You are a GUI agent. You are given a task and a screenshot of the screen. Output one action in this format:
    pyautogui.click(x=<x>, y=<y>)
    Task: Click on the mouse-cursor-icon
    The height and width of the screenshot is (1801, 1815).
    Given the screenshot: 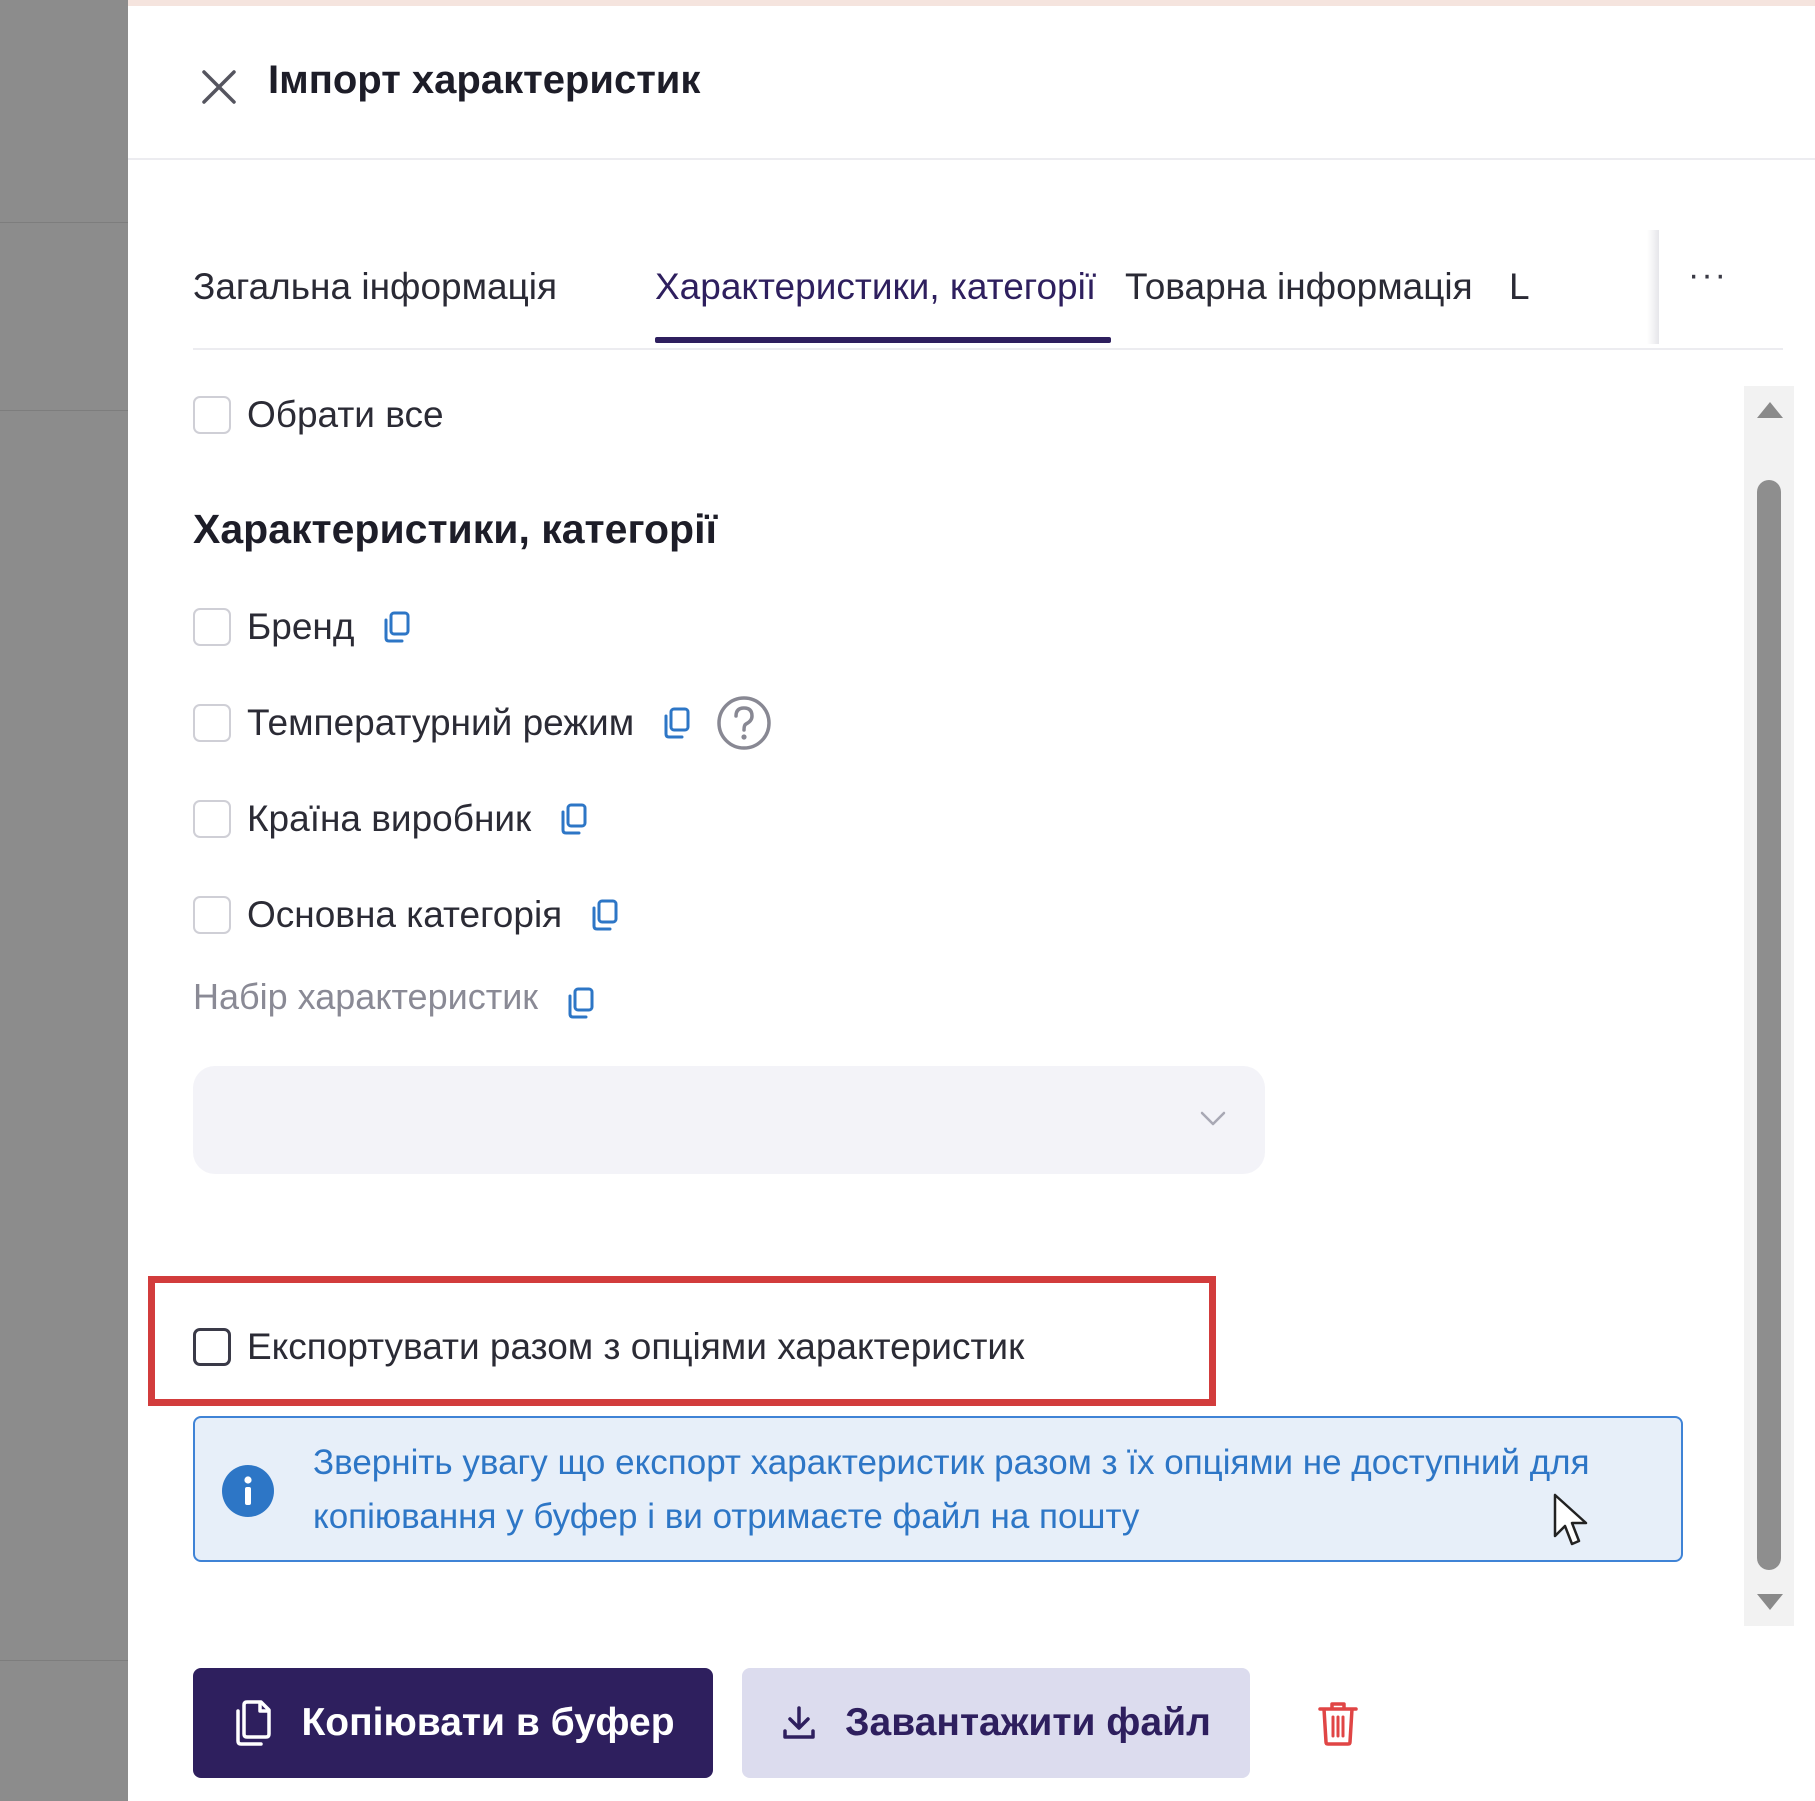 What is the action you would take?
    pyautogui.click(x=1570, y=1519)
    